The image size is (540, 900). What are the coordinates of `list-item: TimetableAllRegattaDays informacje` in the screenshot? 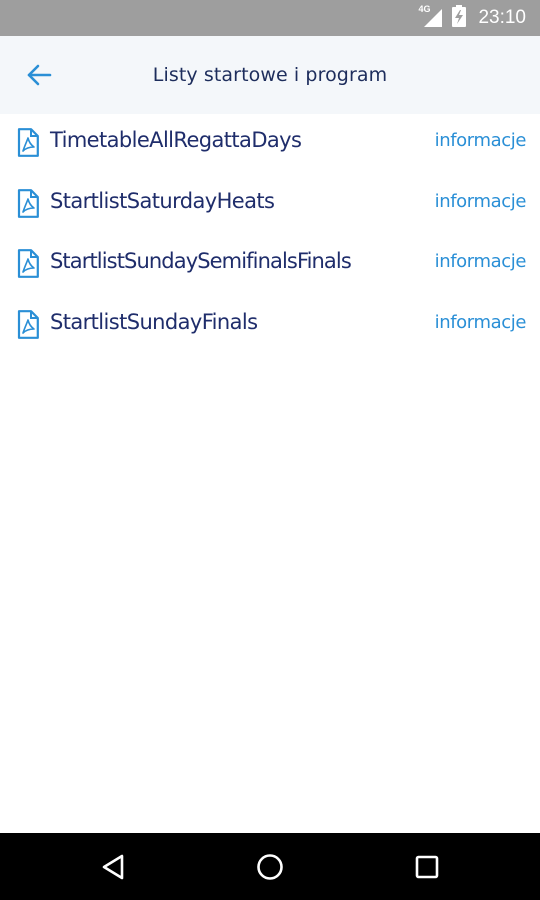 It's located at (270, 144).